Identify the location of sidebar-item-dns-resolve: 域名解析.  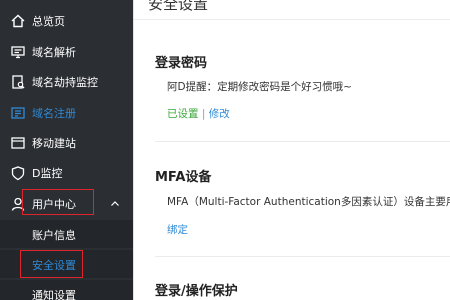
(66, 52).